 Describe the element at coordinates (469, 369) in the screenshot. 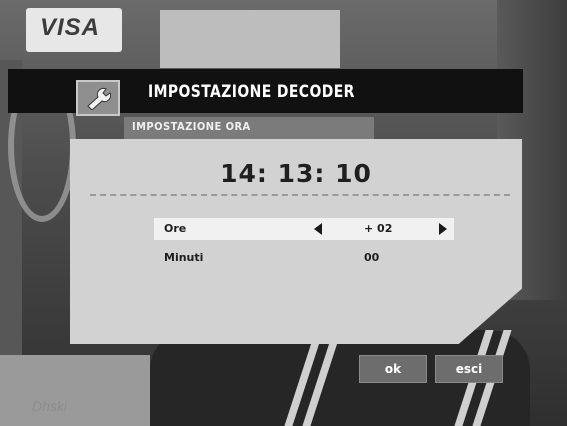

I see `exit-button: esci` at that location.